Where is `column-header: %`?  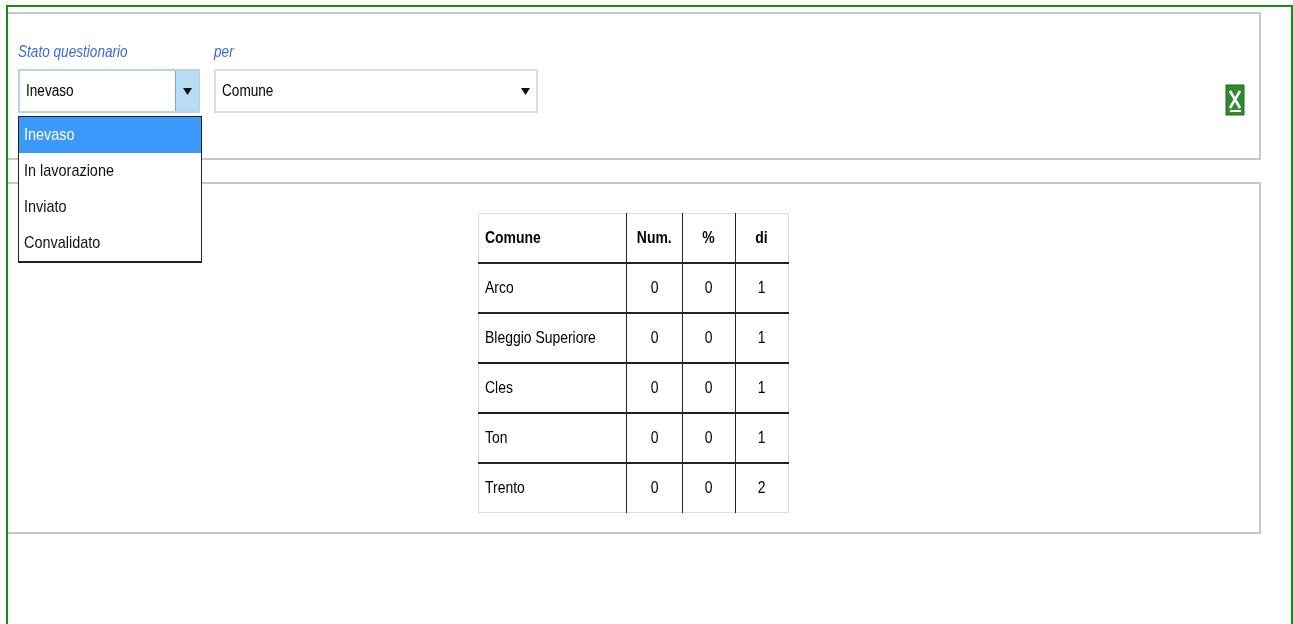
column-header: % is located at coordinates (709, 238).